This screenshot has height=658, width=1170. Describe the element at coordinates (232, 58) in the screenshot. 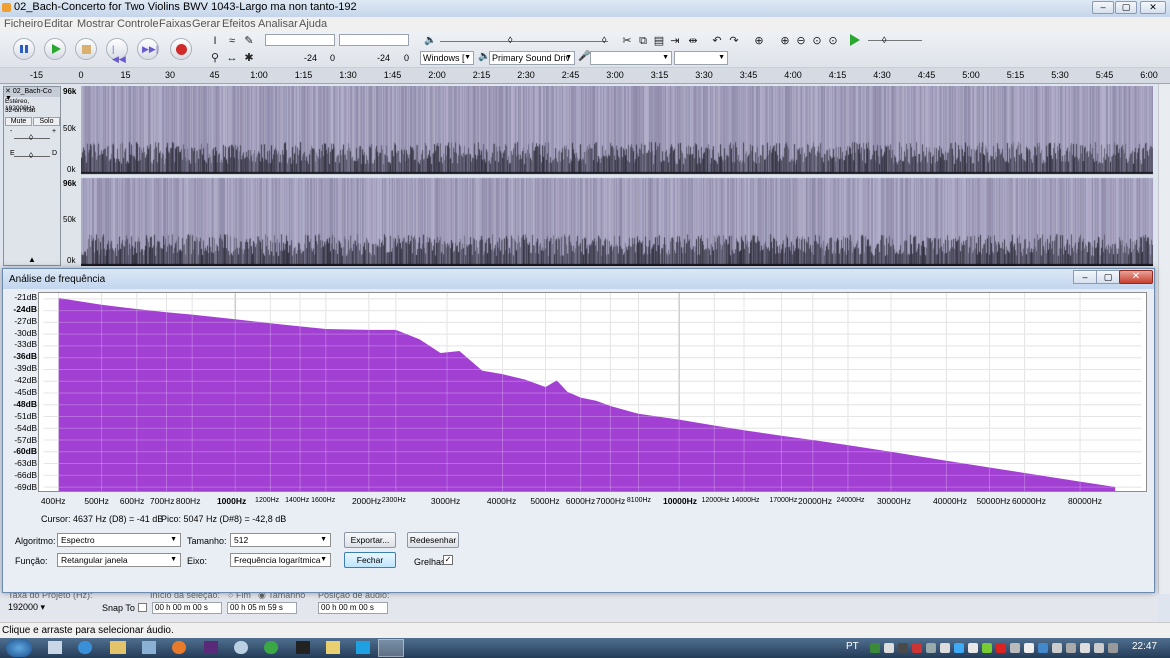

I see `timeshift-tool-icon: ↔` at that location.